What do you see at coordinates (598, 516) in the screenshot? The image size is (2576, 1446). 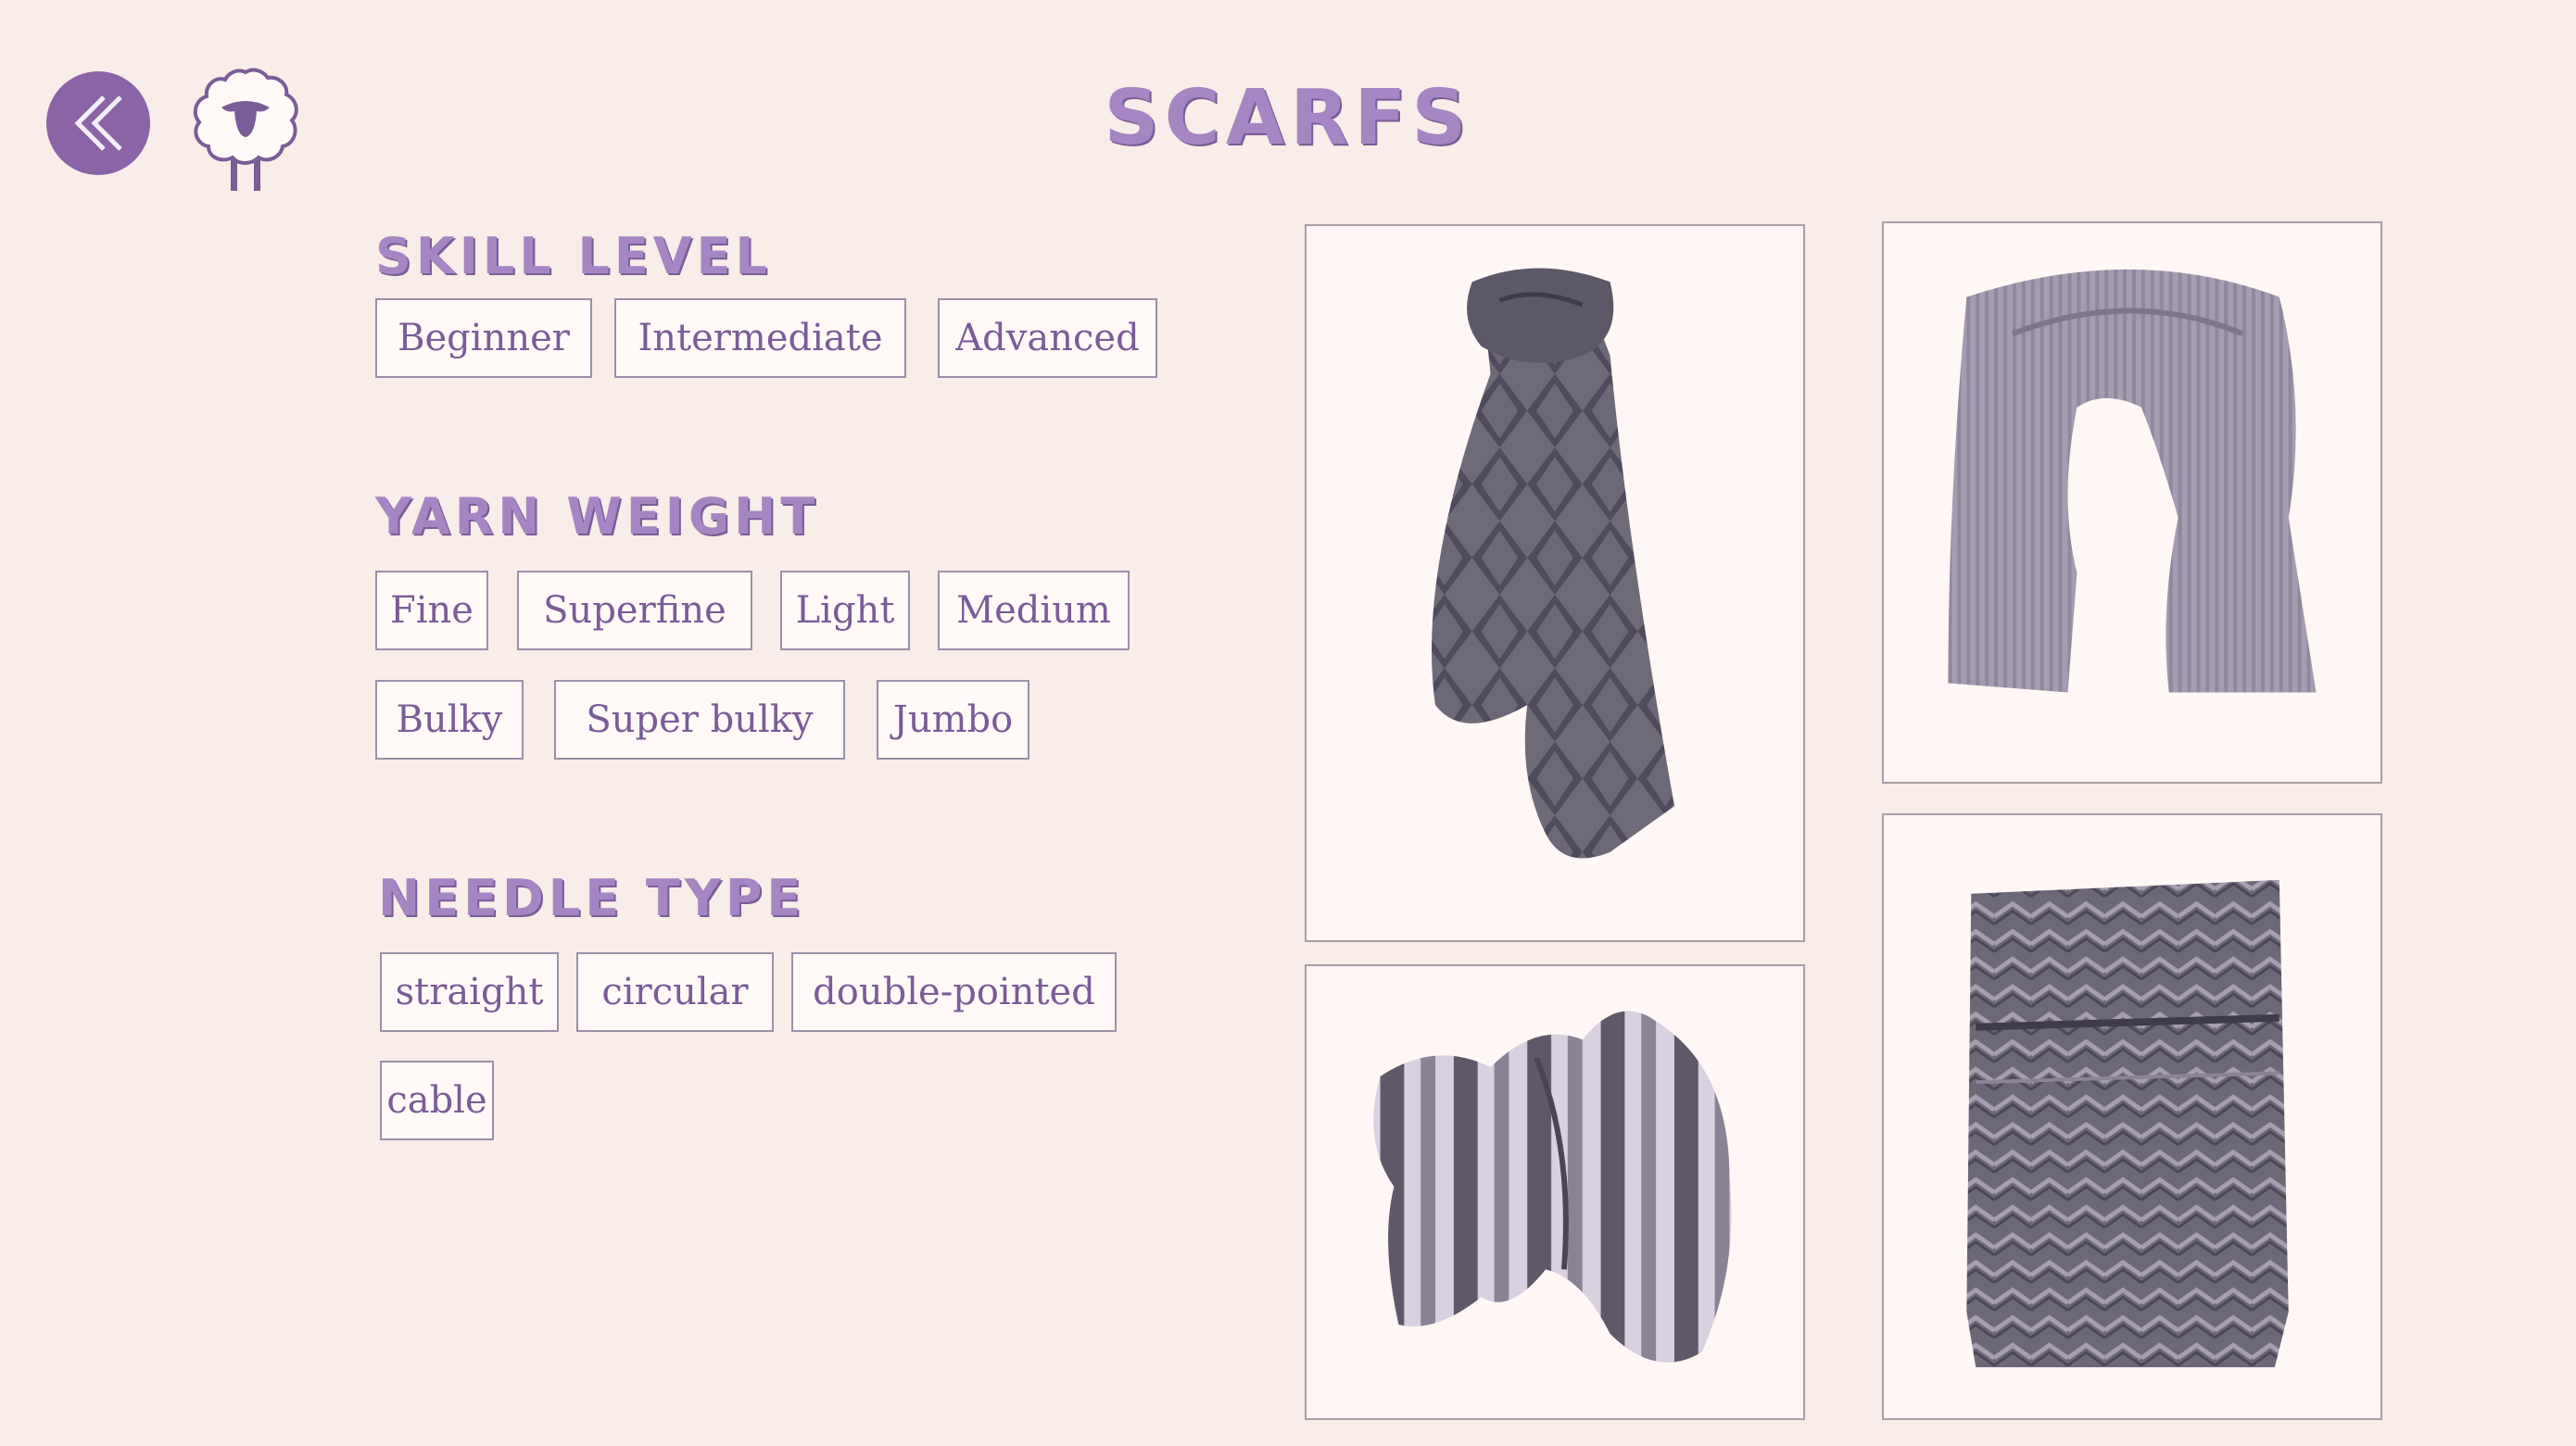 I see `yarn-weight-heading: YARN WEIGHT` at bounding box center [598, 516].